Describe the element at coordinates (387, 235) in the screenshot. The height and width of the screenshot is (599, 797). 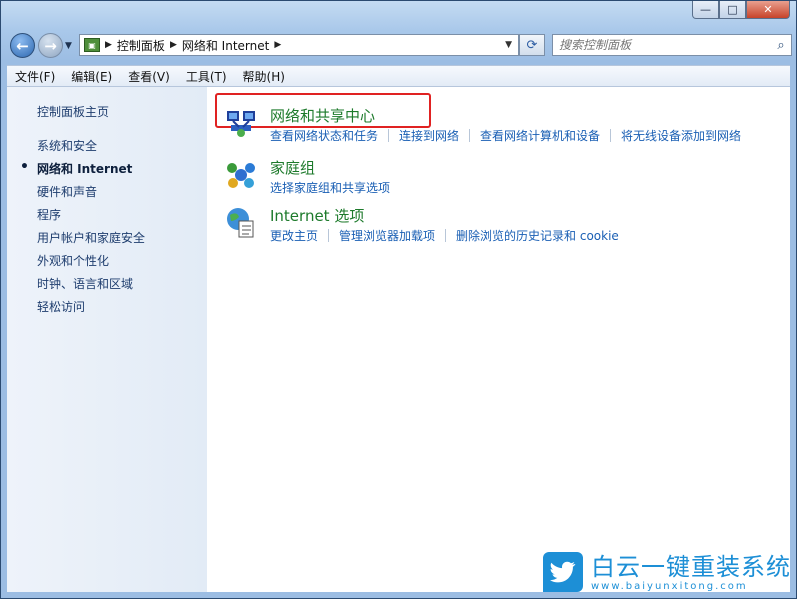
I see `link-manage-add-ons: 管理浏览器加载项` at that location.